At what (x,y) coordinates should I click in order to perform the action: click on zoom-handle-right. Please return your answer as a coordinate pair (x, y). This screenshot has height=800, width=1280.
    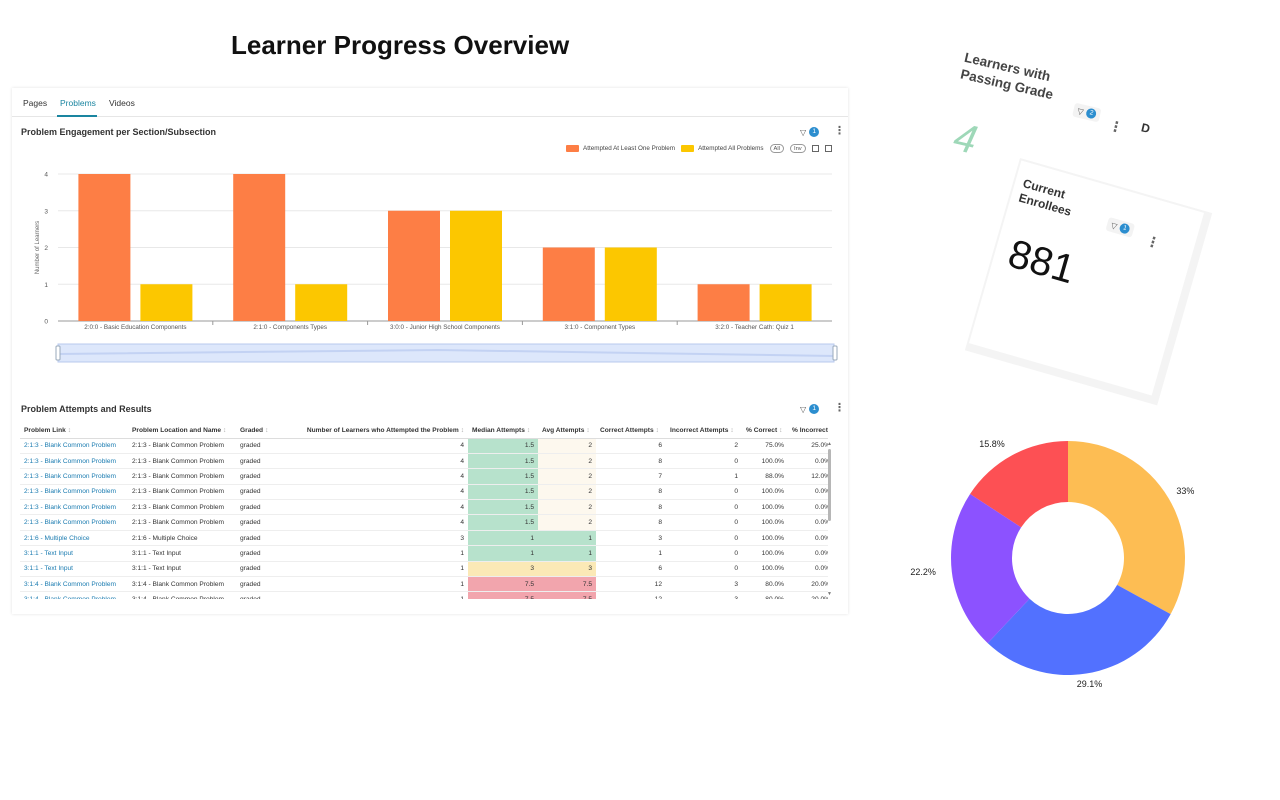
    Looking at the image, I should click on (835, 353).